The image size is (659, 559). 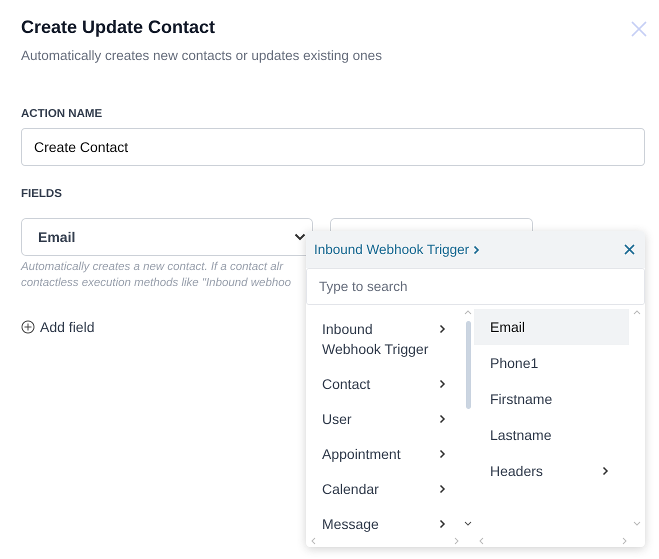 I want to click on variable-option: Lastname, so click(x=551, y=435).